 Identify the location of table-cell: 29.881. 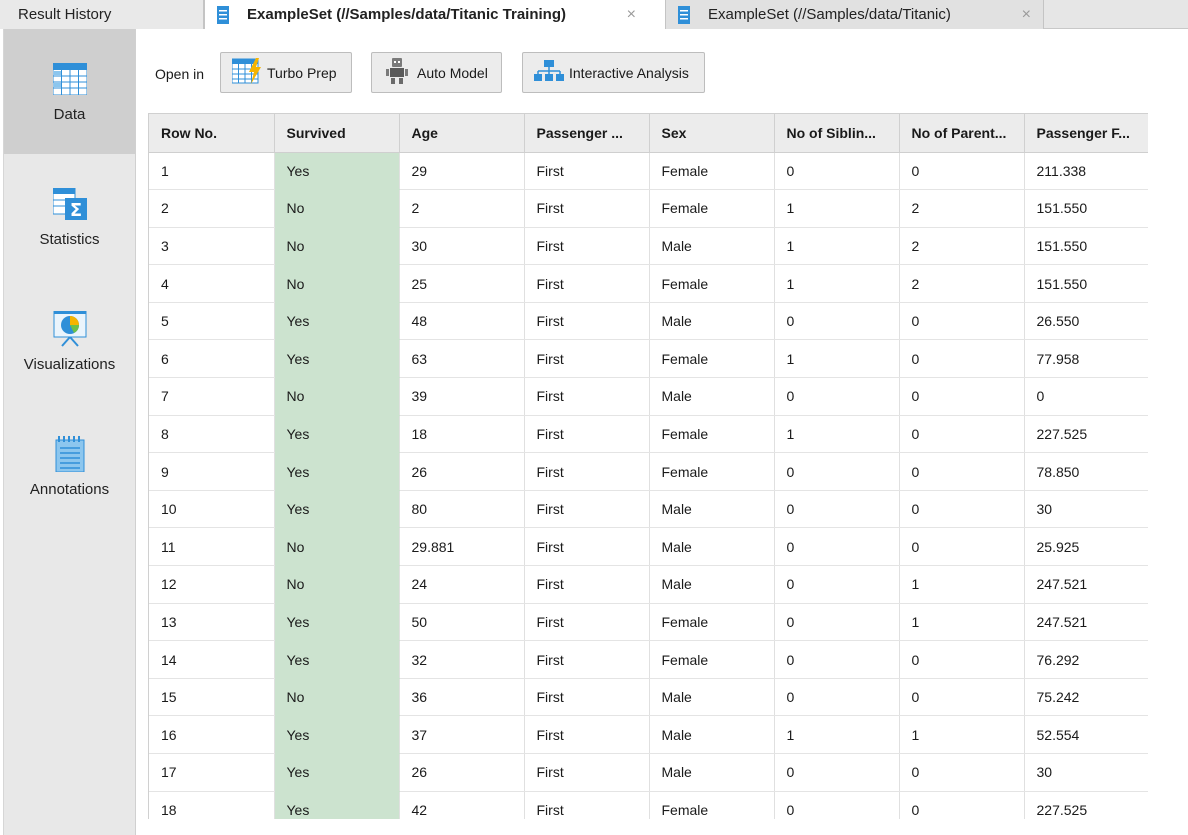
(462, 547).